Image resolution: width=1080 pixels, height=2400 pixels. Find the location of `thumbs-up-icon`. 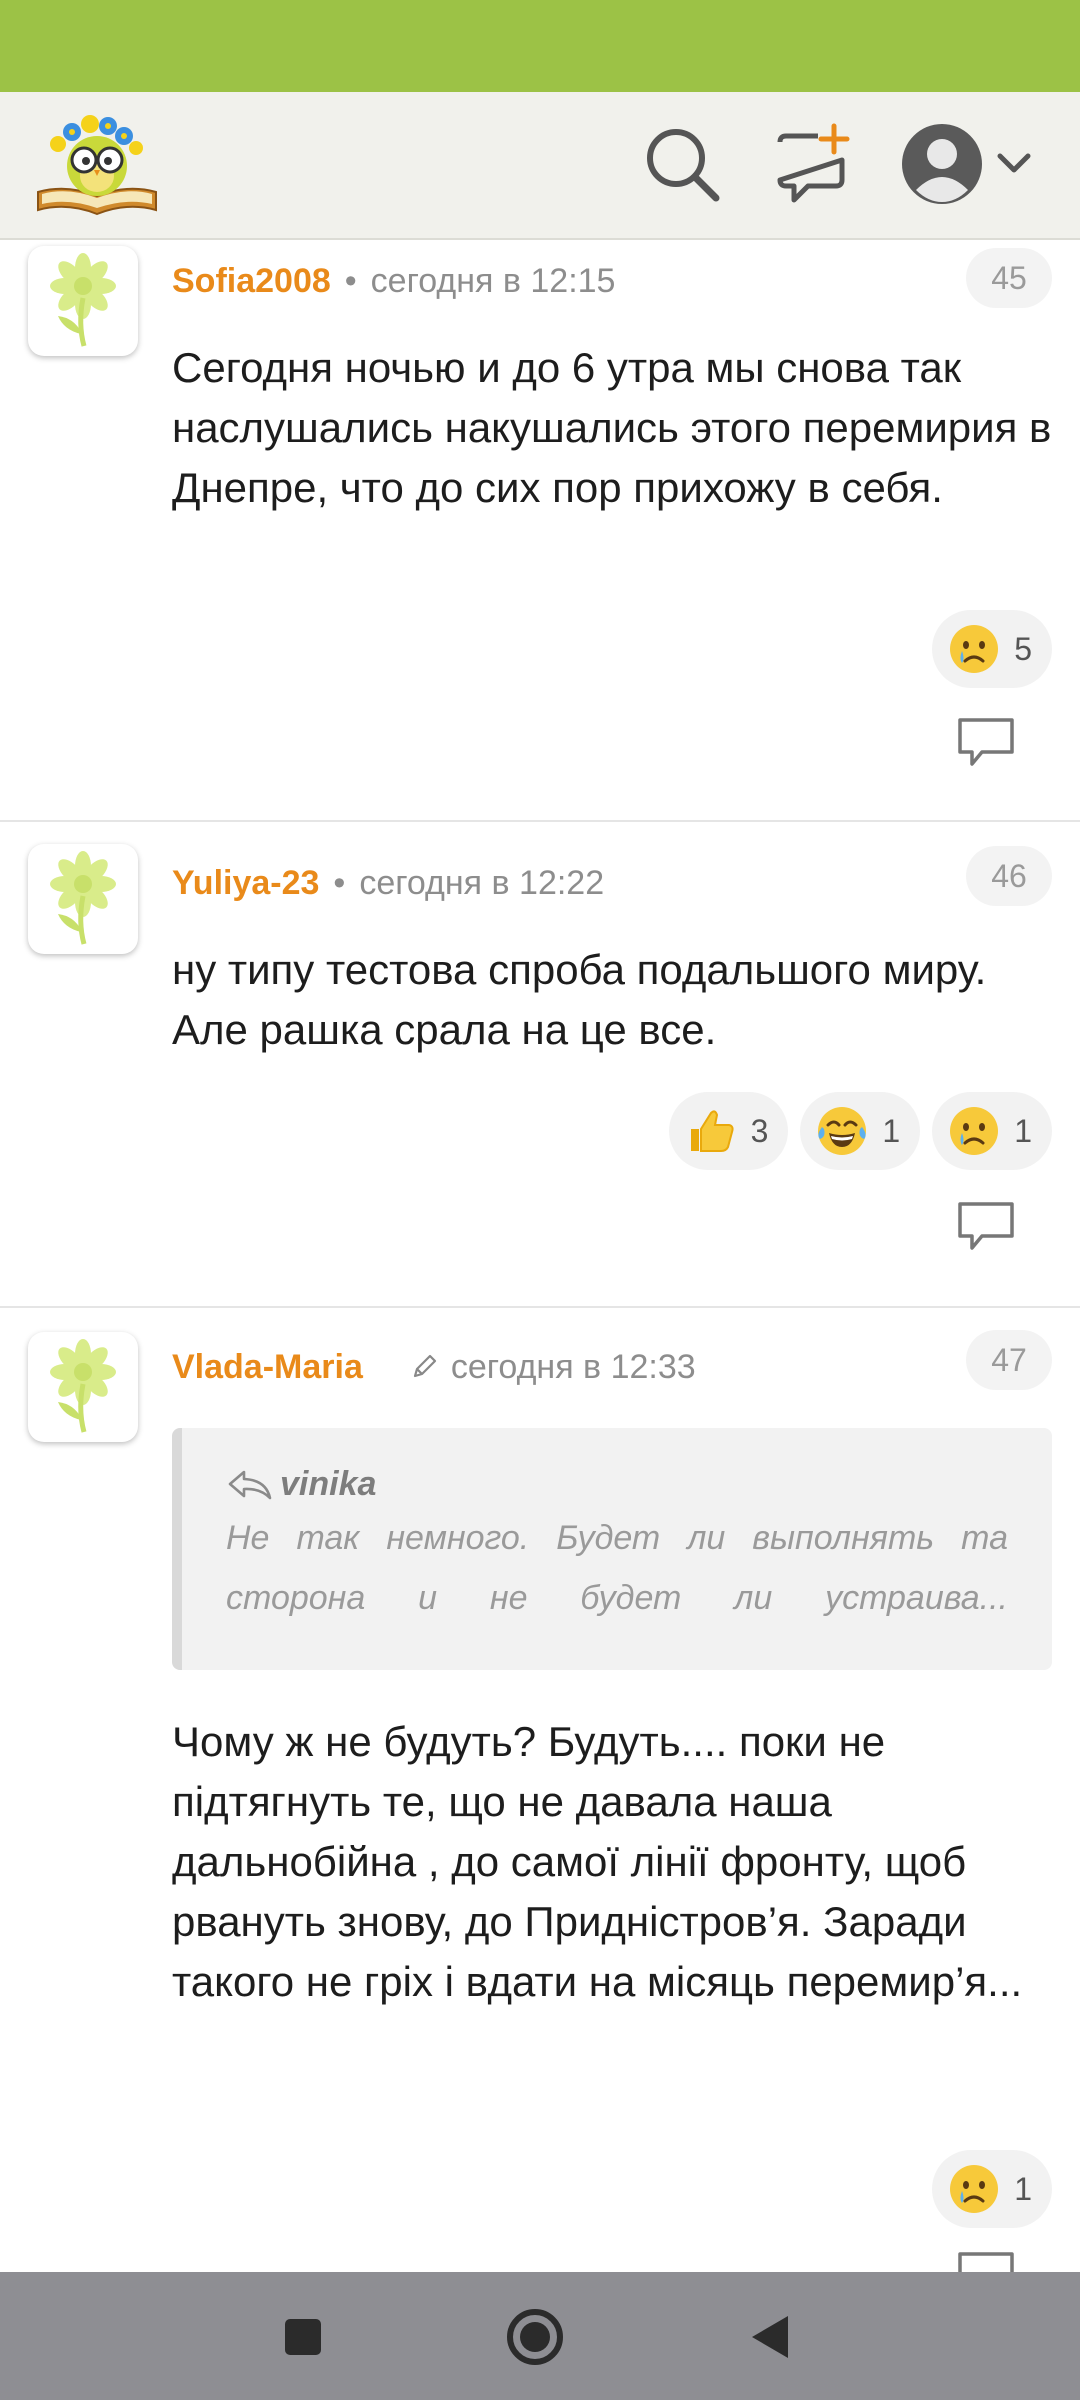

thumbs-up-icon is located at coordinates (712, 1131).